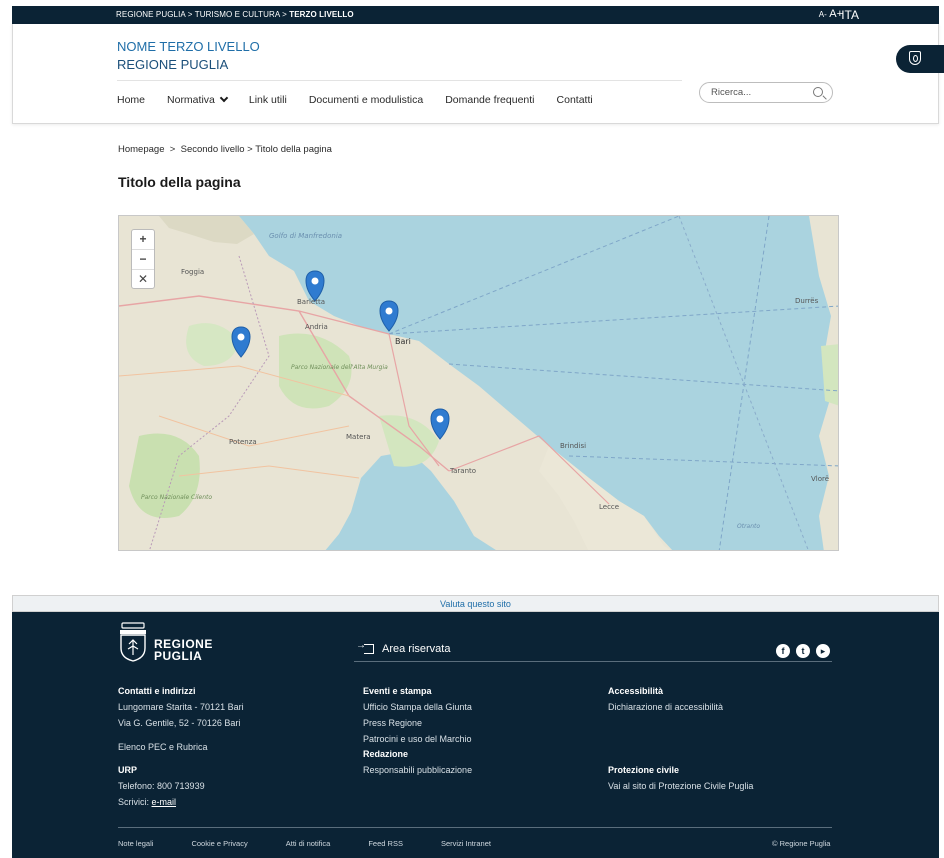 The height and width of the screenshot is (858, 944). I want to click on email-link: e-mail, so click(164, 802).